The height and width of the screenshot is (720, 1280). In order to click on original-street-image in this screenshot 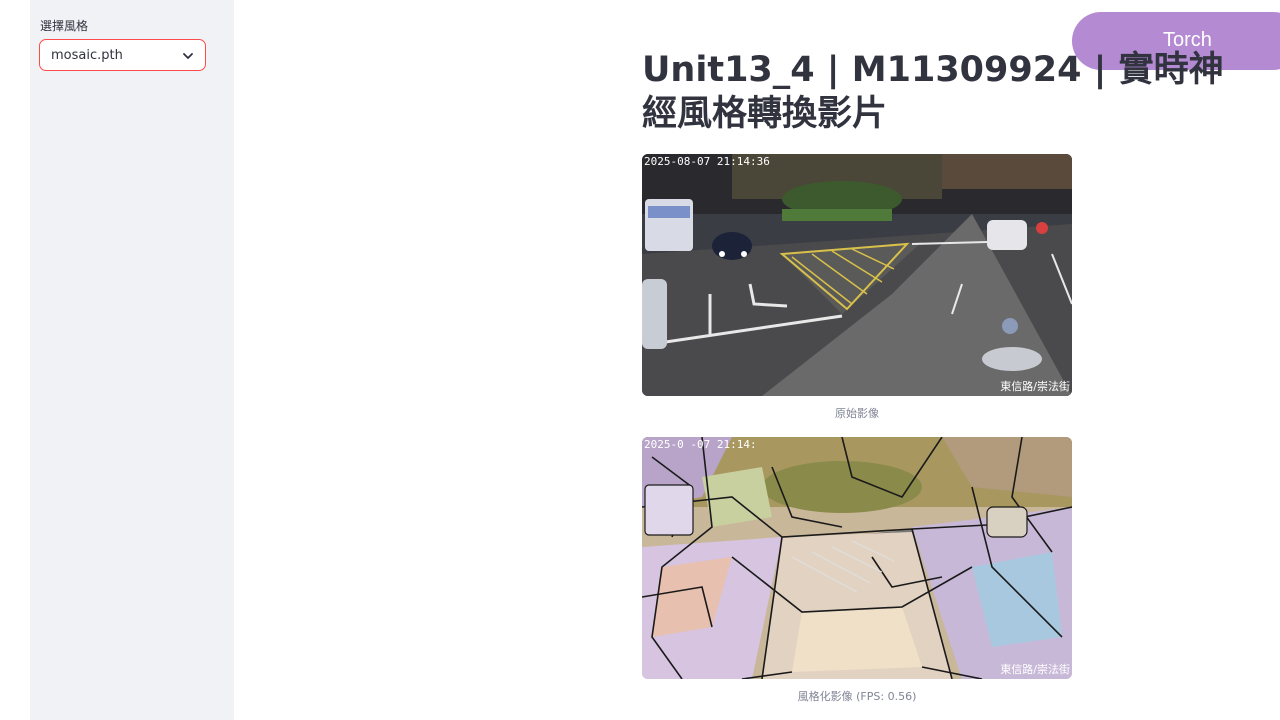, I will do `click(857, 275)`.